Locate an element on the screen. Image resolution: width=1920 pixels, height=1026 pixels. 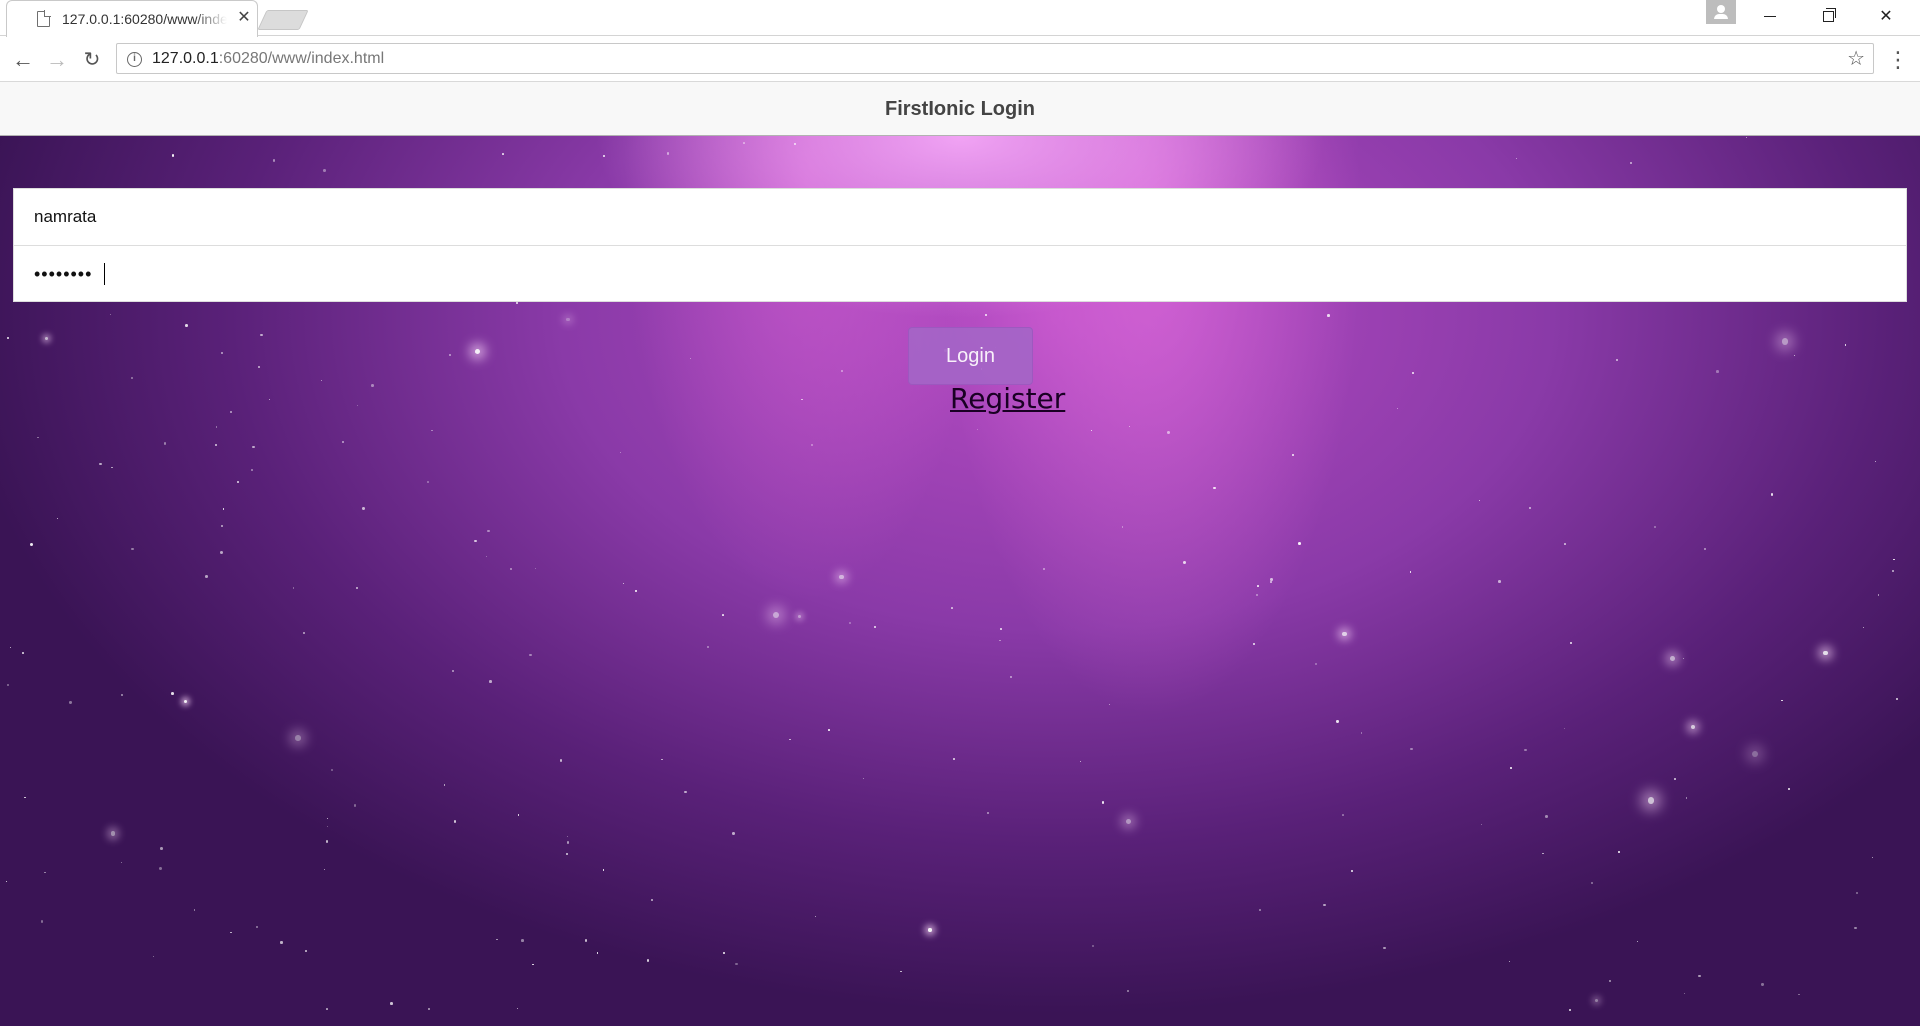
reload-icon: ↻ is located at coordinates (92, 60).